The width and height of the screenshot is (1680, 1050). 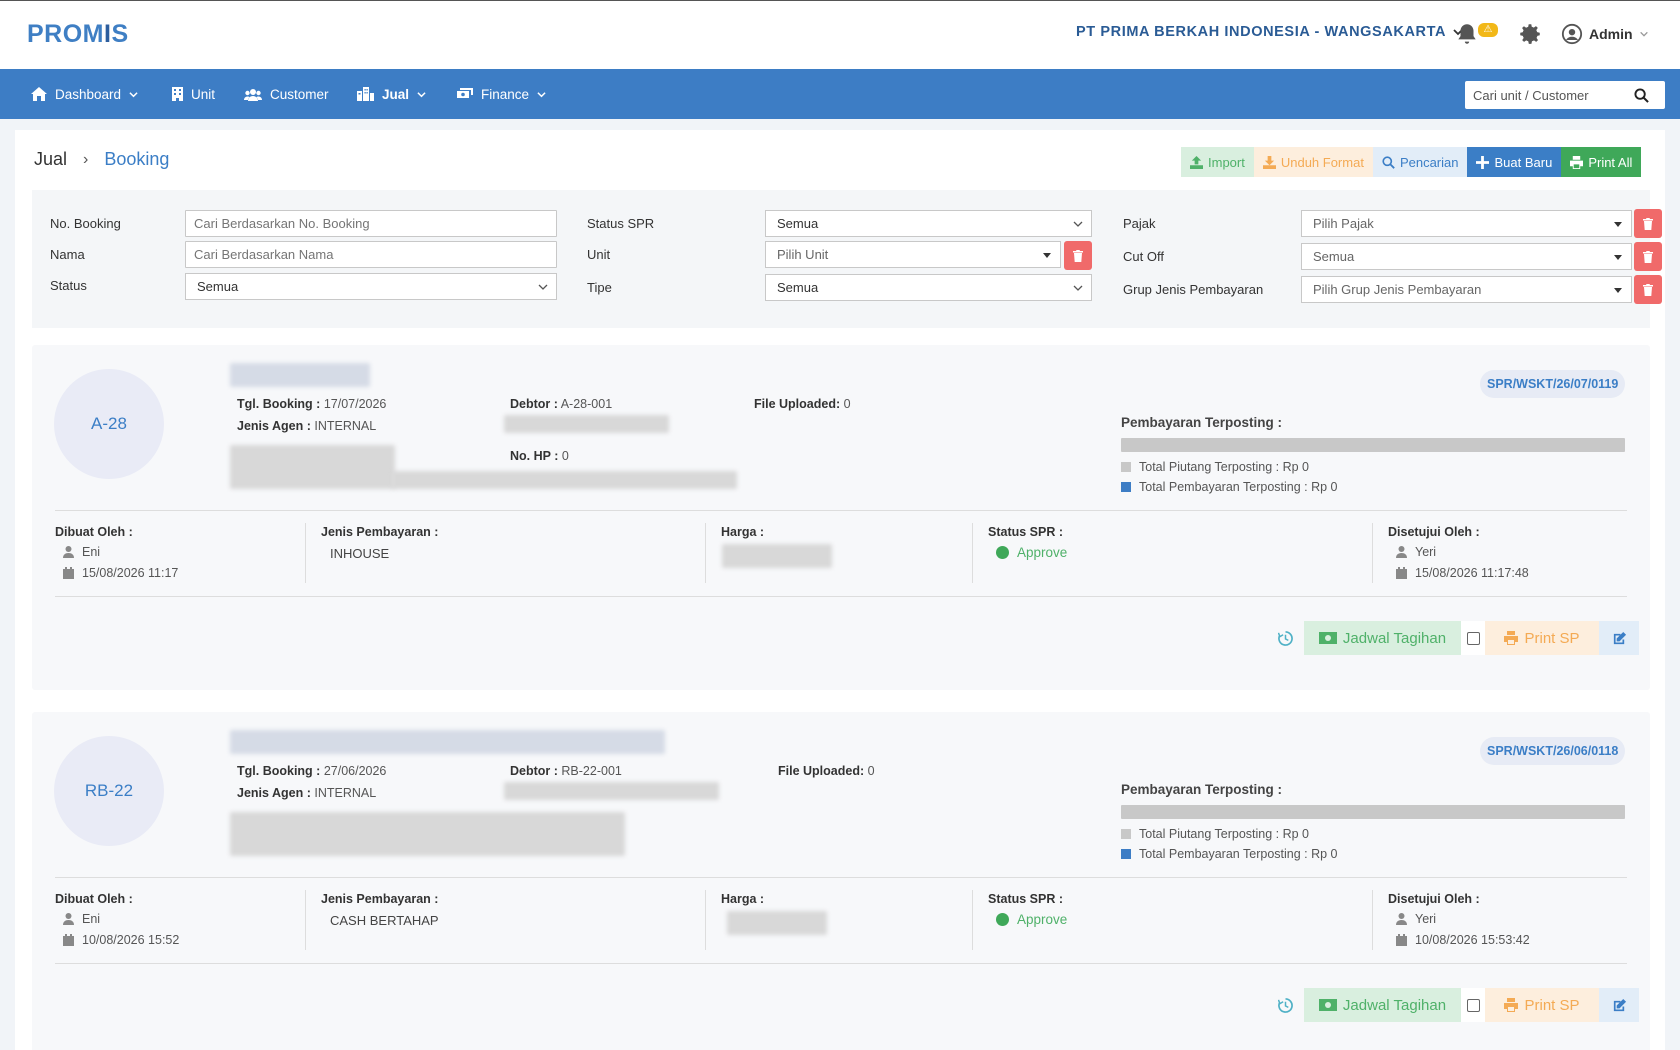 I want to click on cut-off-select: Semua, so click(x=1466, y=256).